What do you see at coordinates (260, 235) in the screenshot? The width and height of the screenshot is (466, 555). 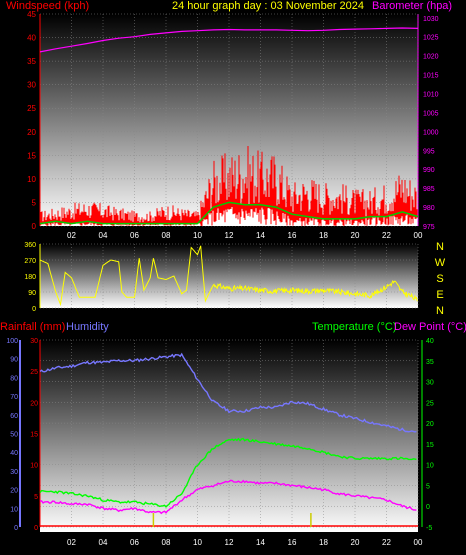 I see `wind-x-tick-label: 14` at bounding box center [260, 235].